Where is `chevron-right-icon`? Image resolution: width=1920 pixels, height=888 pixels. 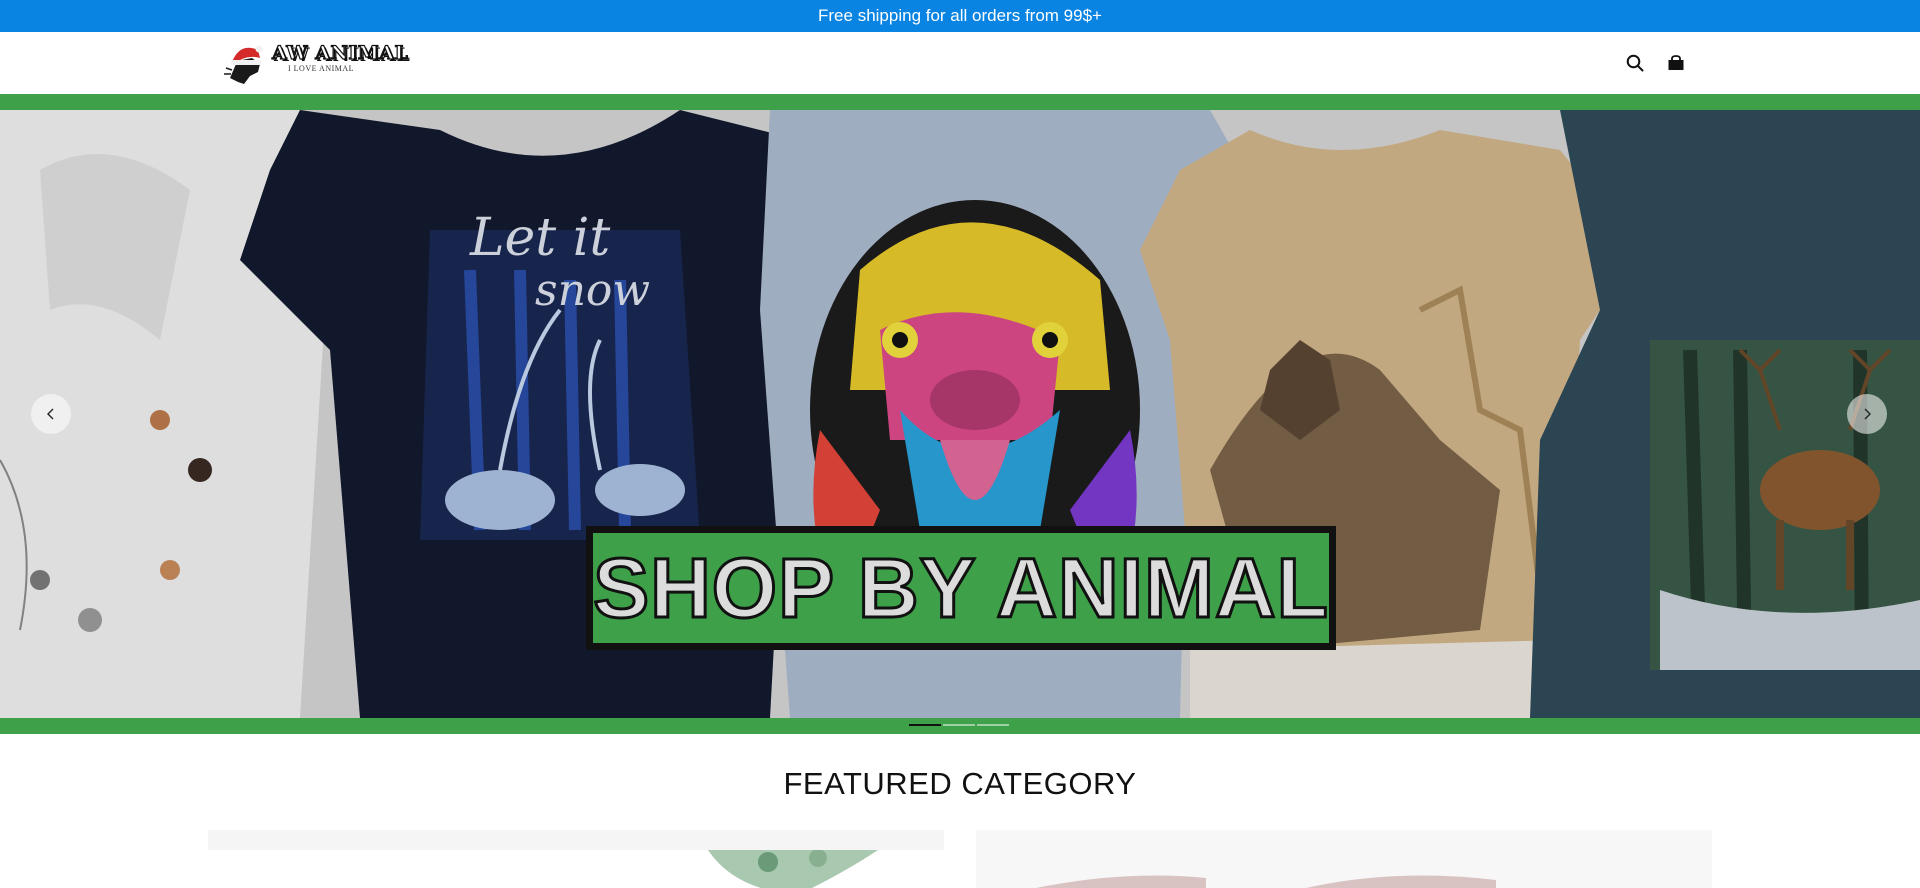
chevron-right-icon is located at coordinates (1867, 414).